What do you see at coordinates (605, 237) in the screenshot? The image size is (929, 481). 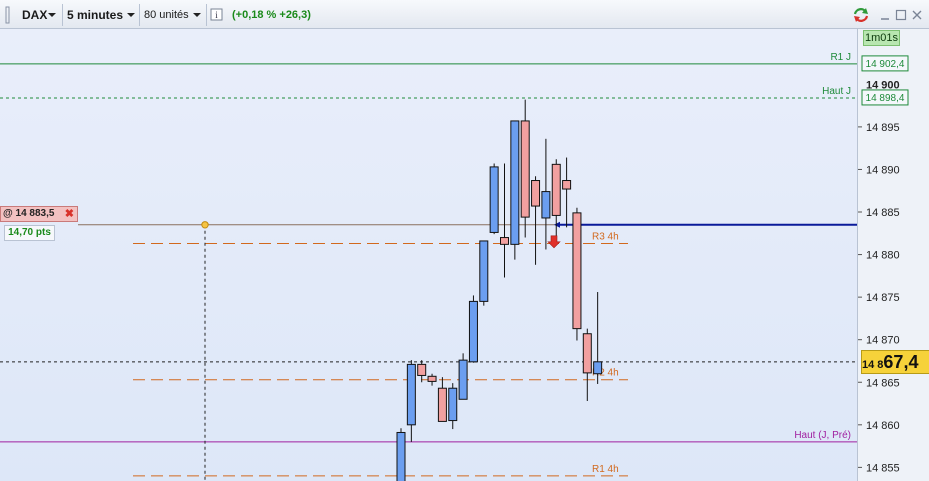 I see `level-label-r3-4h: R3 4h` at bounding box center [605, 237].